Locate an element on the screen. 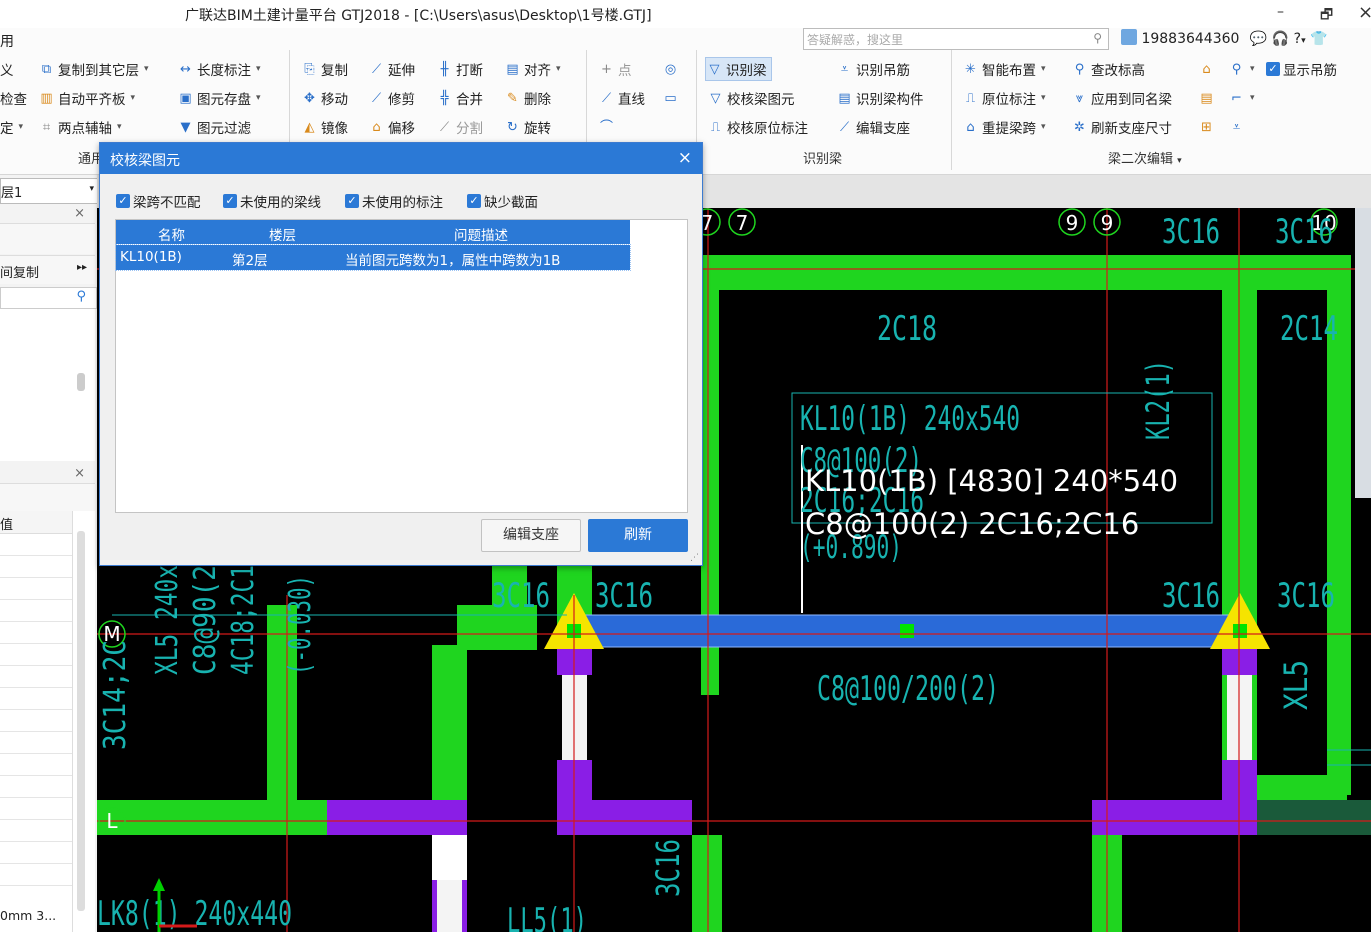 Image resolution: width=1371 pixels, height=932 pixels. minimize-button: – is located at coordinates (1280, 12).